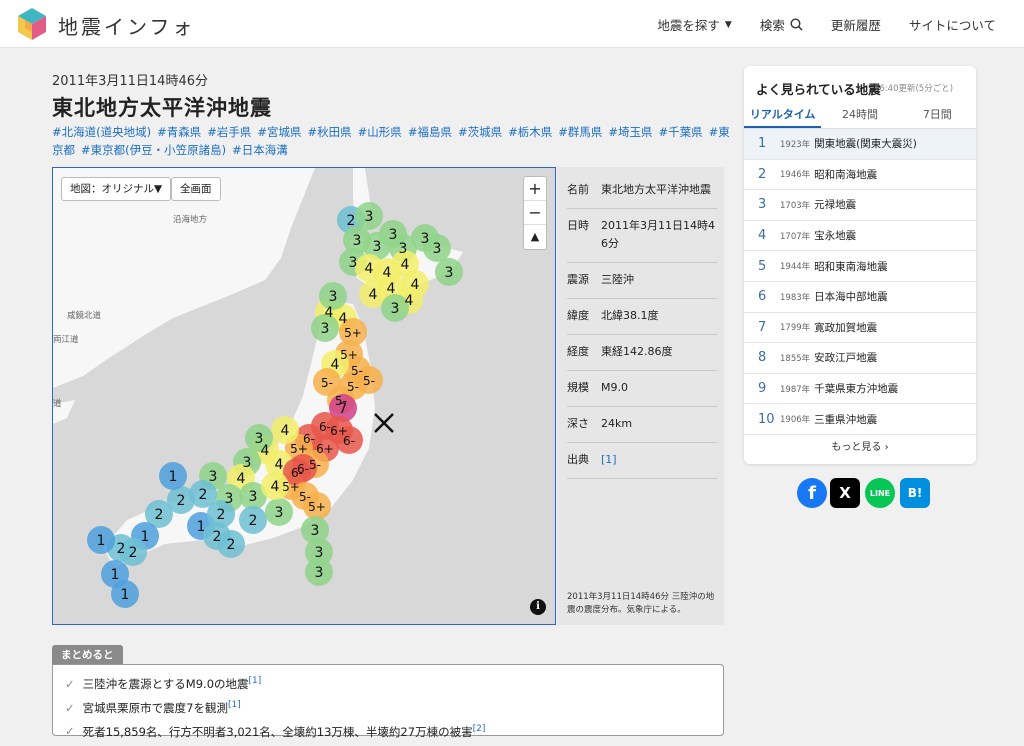 This screenshot has height=746, width=1024. I want to click on tag-link: #宮城県, so click(279, 132).